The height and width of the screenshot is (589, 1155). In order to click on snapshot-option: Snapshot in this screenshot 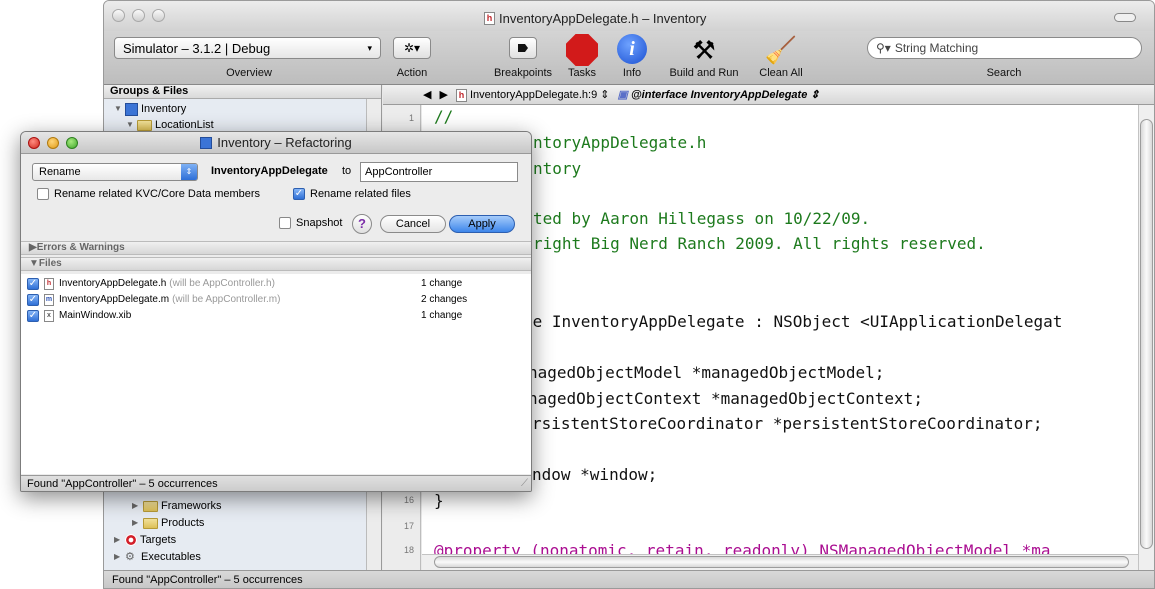, I will do `click(310, 223)`.